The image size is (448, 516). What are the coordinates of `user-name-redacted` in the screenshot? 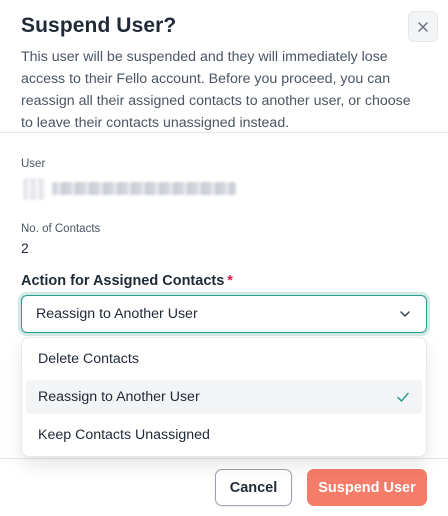 It's located at (144, 188).